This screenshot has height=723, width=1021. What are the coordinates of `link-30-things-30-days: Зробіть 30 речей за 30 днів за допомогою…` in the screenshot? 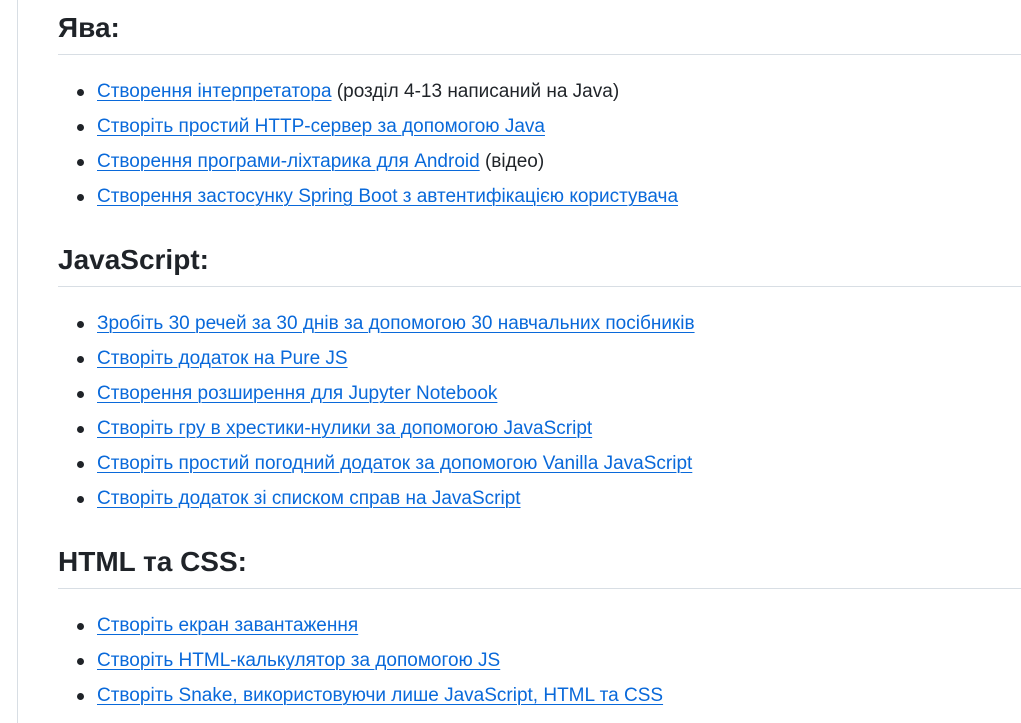 It's located at (396, 323).